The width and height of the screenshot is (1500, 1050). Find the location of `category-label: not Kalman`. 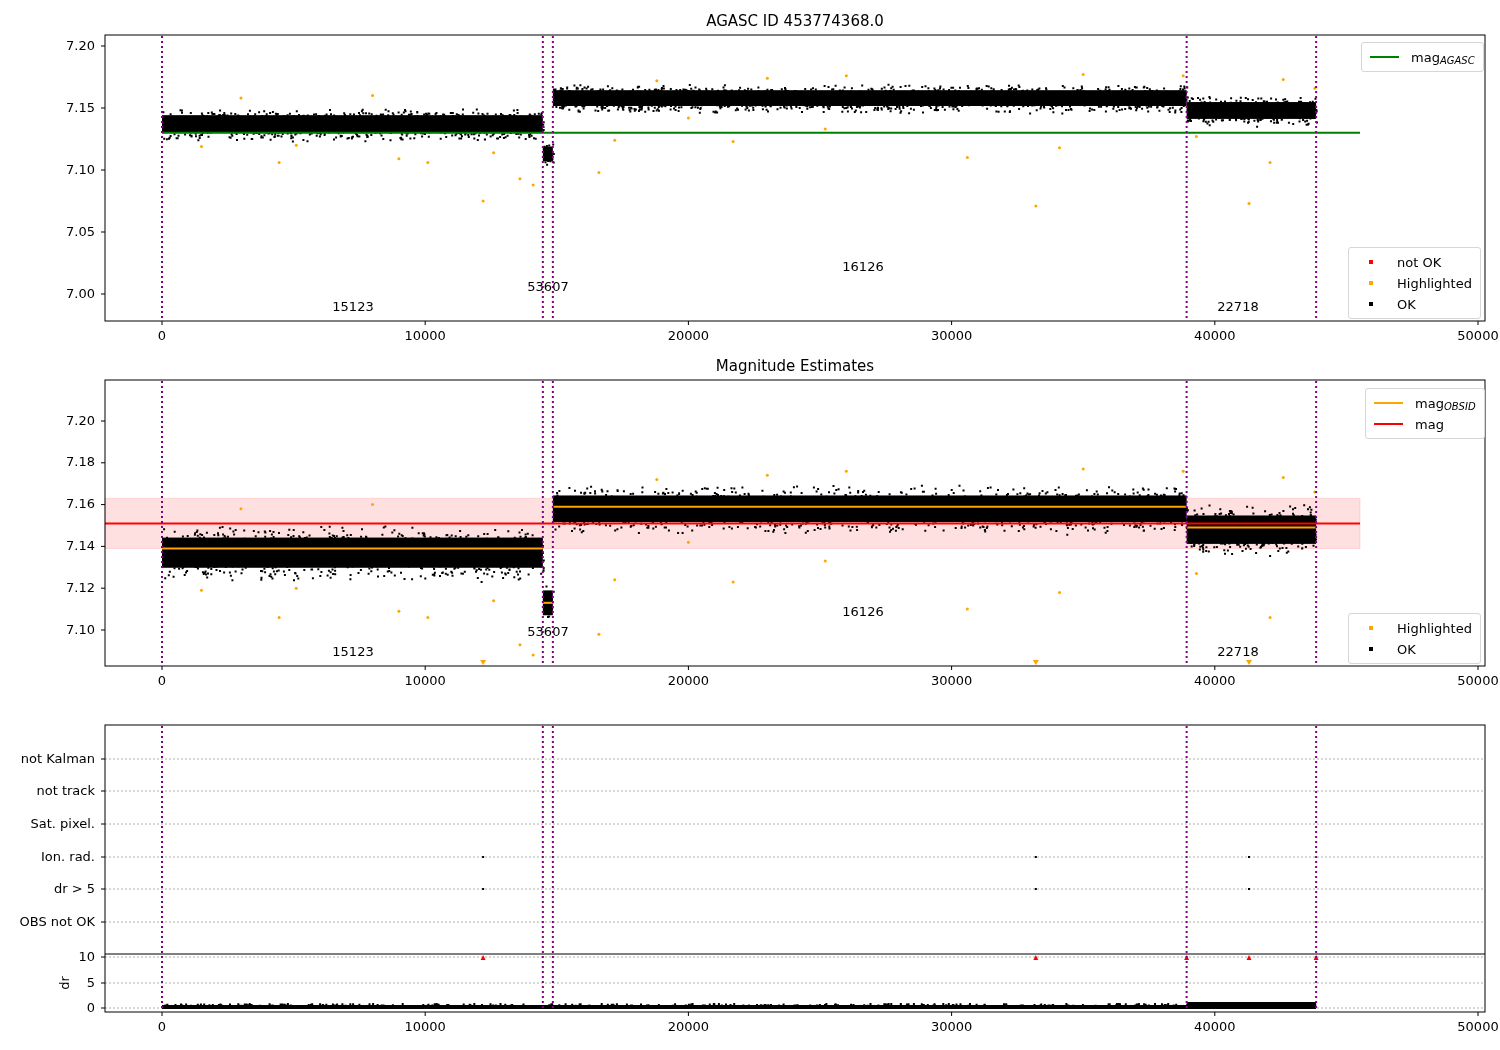

category-label: not Kalman is located at coordinates (57, 758).